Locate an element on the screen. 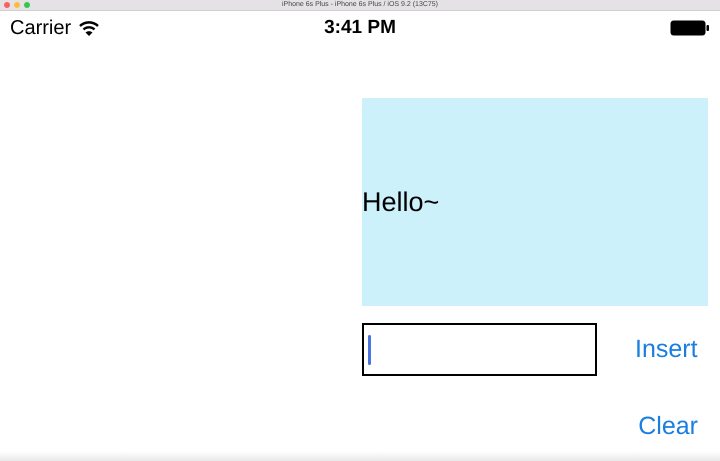 The width and height of the screenshot is (720, 461). minimize-icon is located at coordinates (17, 5).